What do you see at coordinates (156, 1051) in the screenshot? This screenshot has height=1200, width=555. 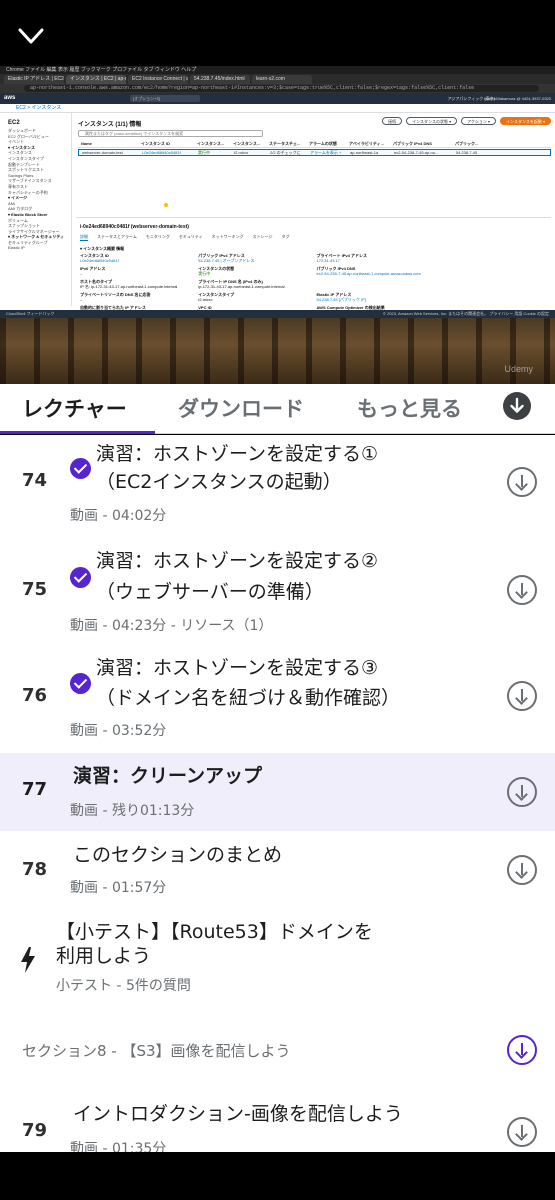 I see `section-title: セクション8 - 【S3】画像を配信しよう` at bounding box center [156, 1051].